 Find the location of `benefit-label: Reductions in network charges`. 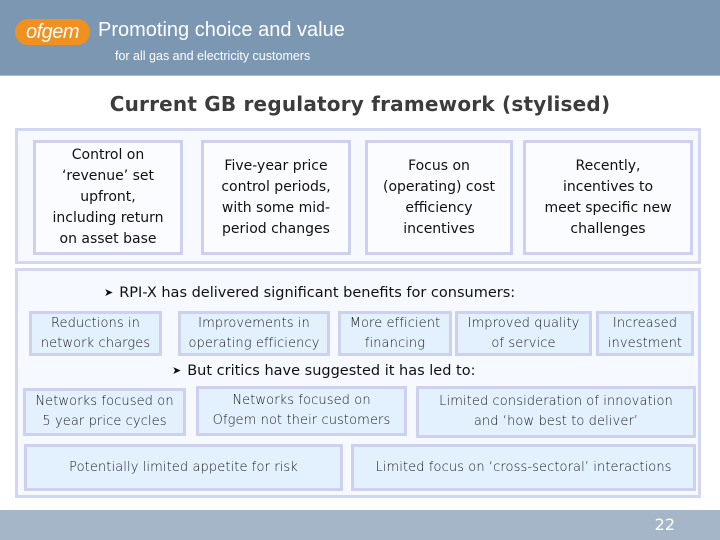

benefit-label: Reductions in network charges is located at coordinates (95, 333).